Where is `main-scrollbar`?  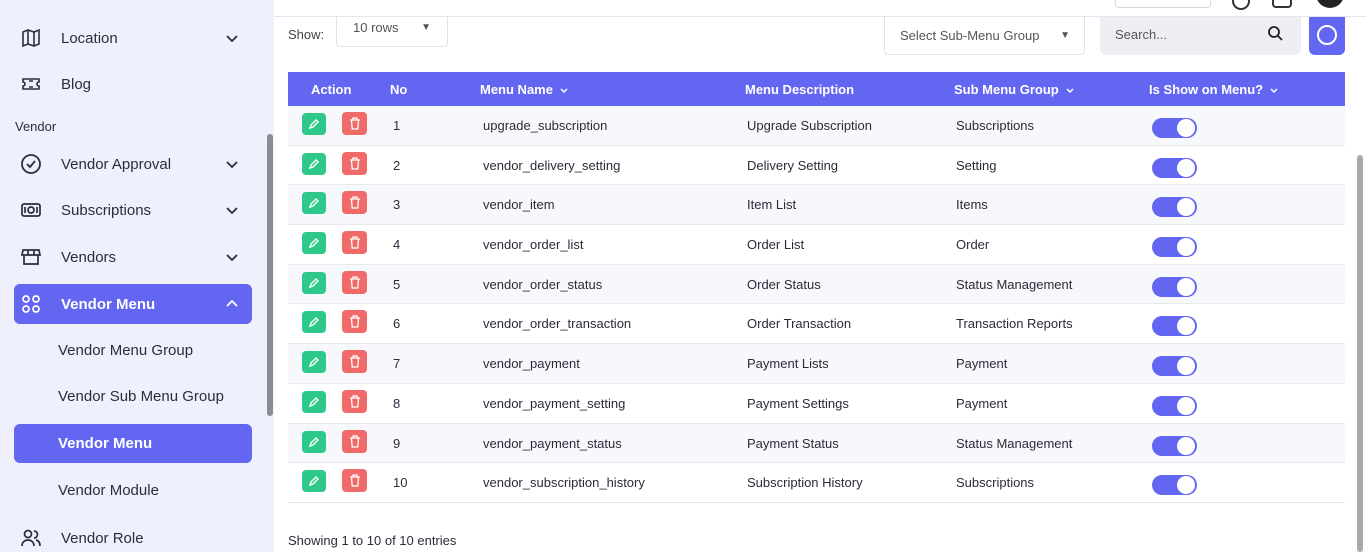 main-scrollbar is located at coordinates (1360, 353).